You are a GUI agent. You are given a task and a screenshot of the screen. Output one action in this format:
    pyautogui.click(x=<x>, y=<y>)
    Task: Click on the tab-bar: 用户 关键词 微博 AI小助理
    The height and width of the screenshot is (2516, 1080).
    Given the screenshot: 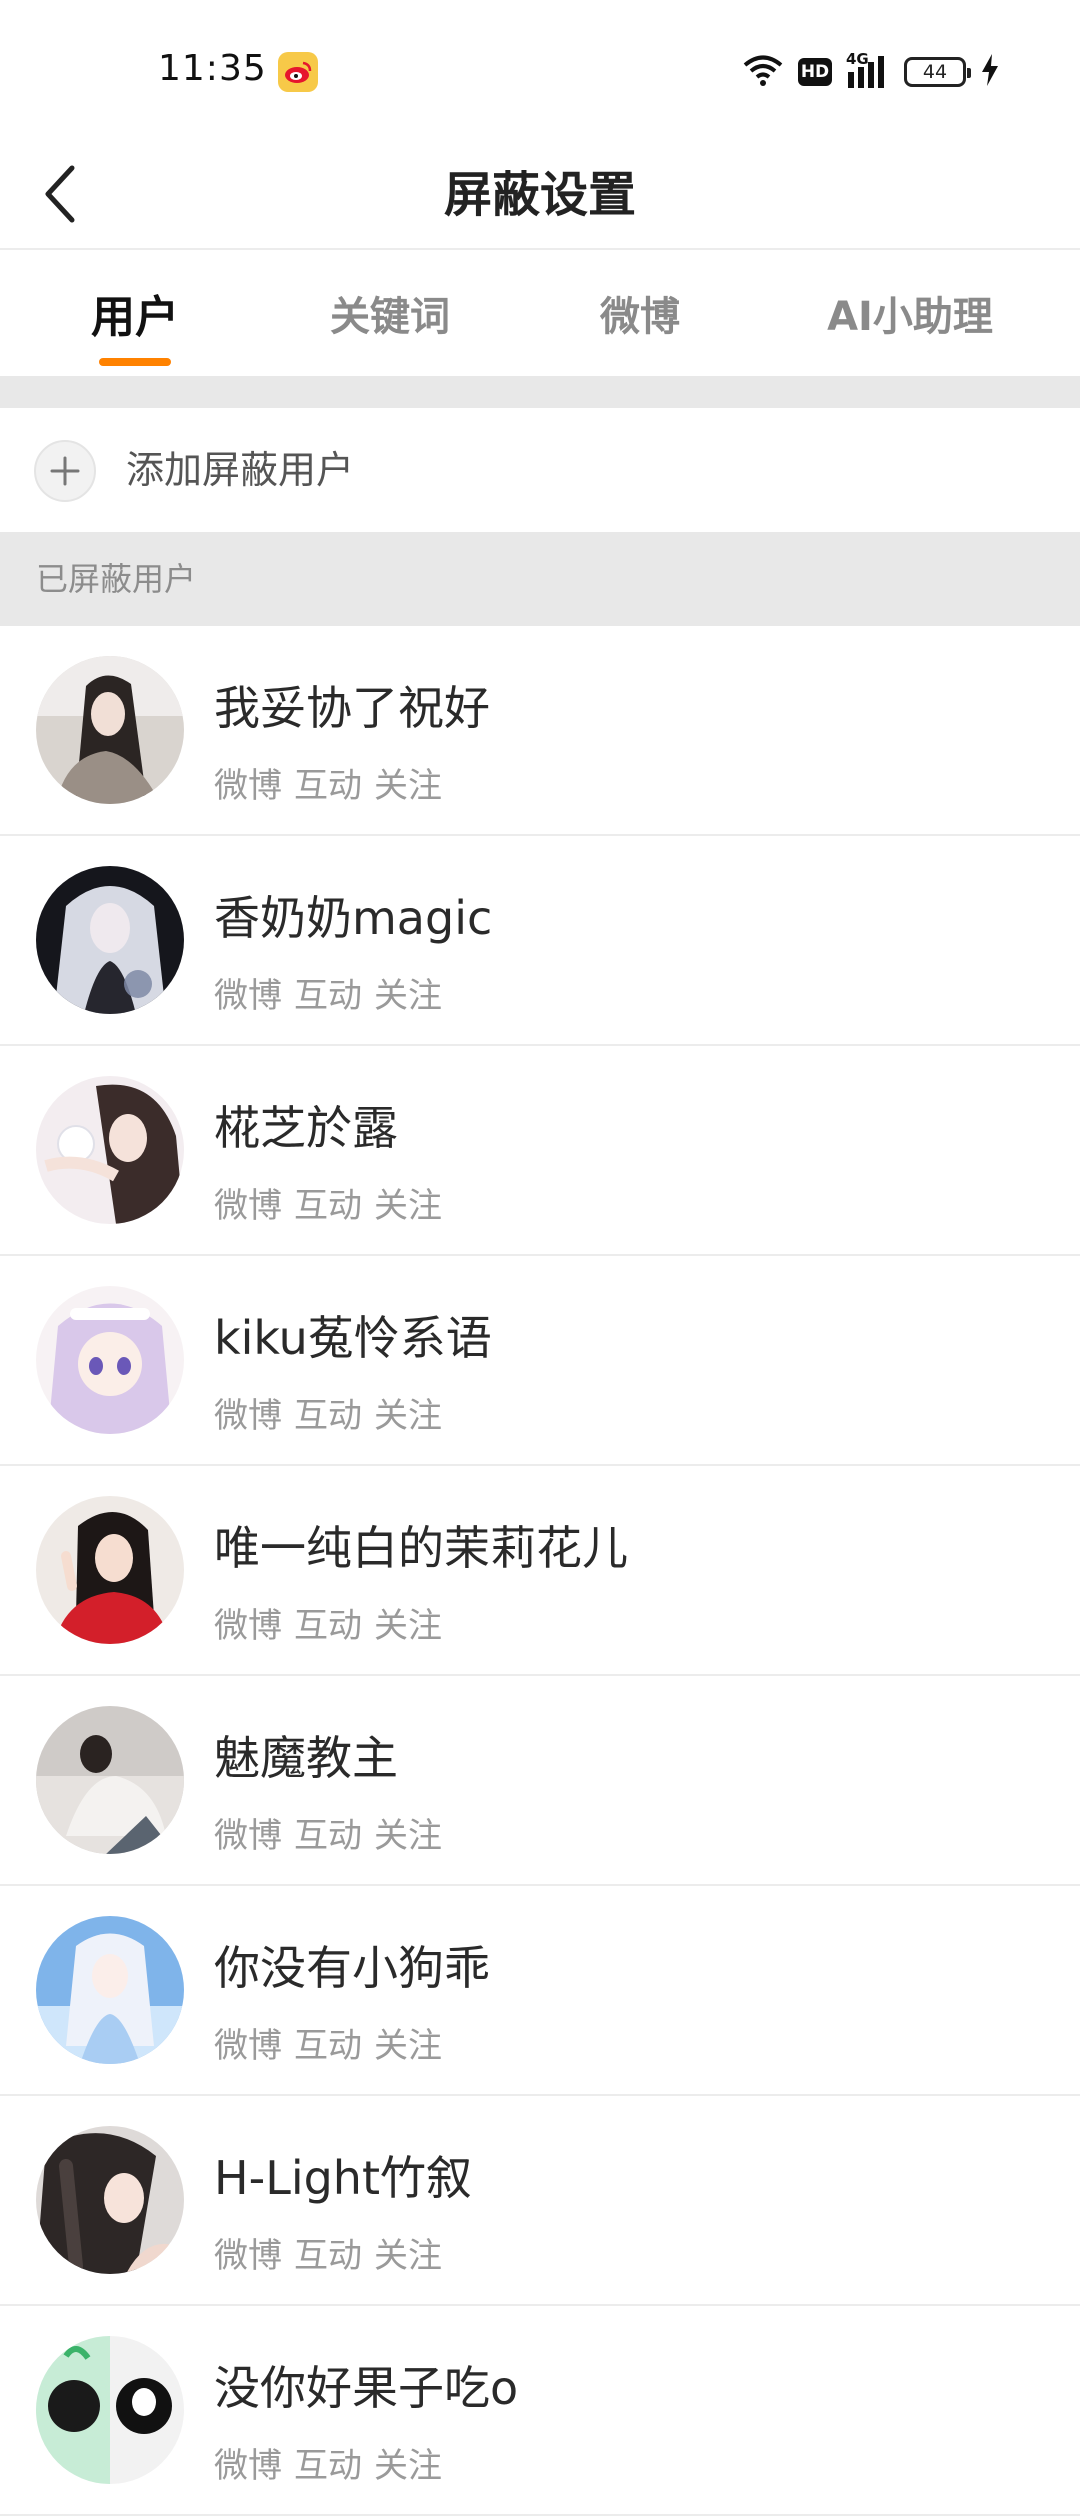 What is the action you would take?
    pyautogui.click(x=540, y=313)
    